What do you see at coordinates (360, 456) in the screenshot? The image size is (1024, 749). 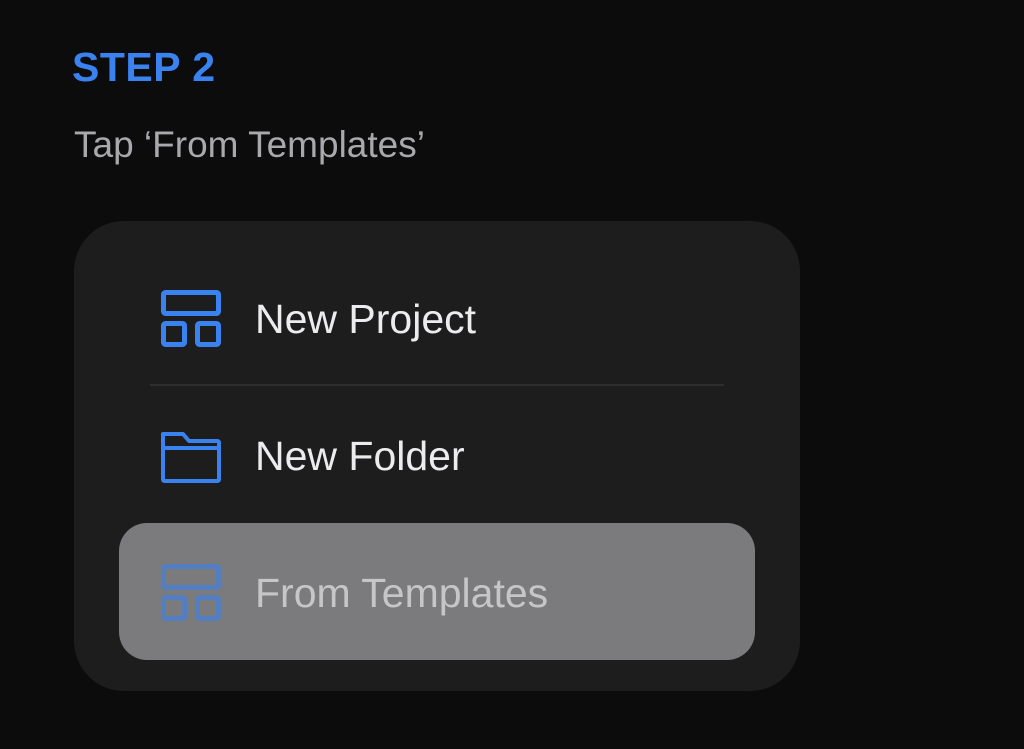 I see `new-folder-label: New Folder` at bounding box center [360, 456].